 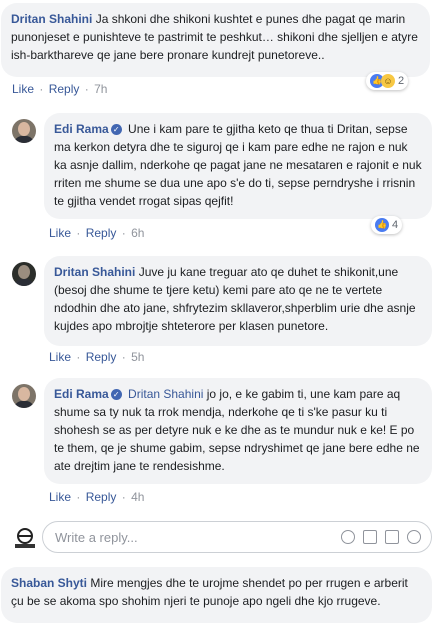 What do you see at coordinates (137, 497) in the screenshot?
I see `comment-time: 4h` at bounding box center [137, 497].